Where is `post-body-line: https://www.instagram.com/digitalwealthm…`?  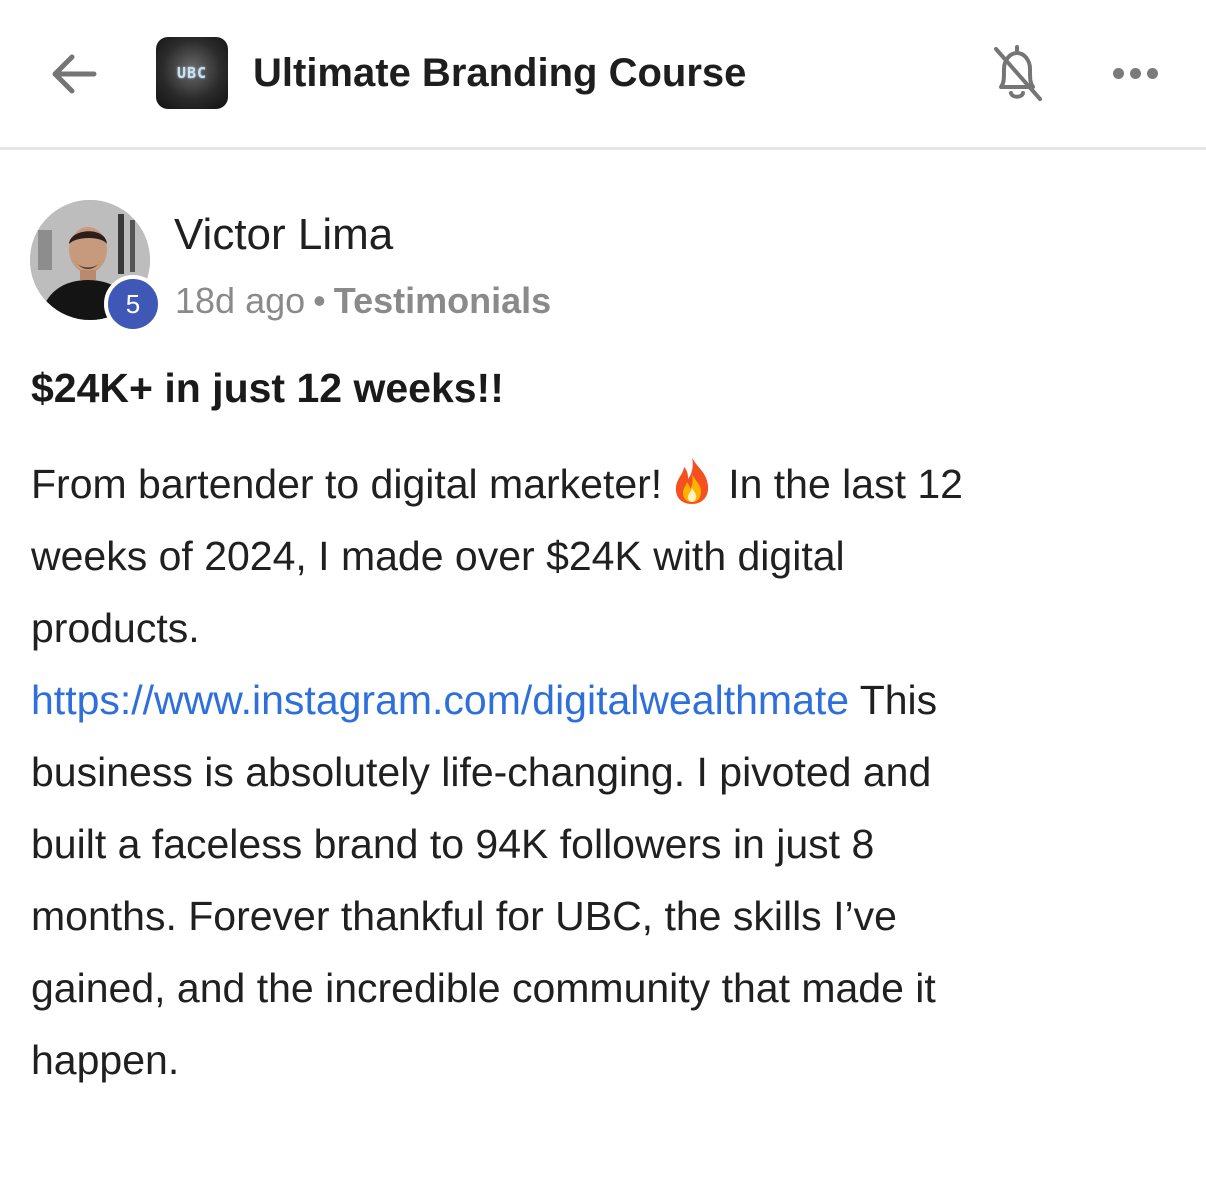
post-body-line: https://www.instagram.com/digitalwealthm… is located at coordinates (606, 700).